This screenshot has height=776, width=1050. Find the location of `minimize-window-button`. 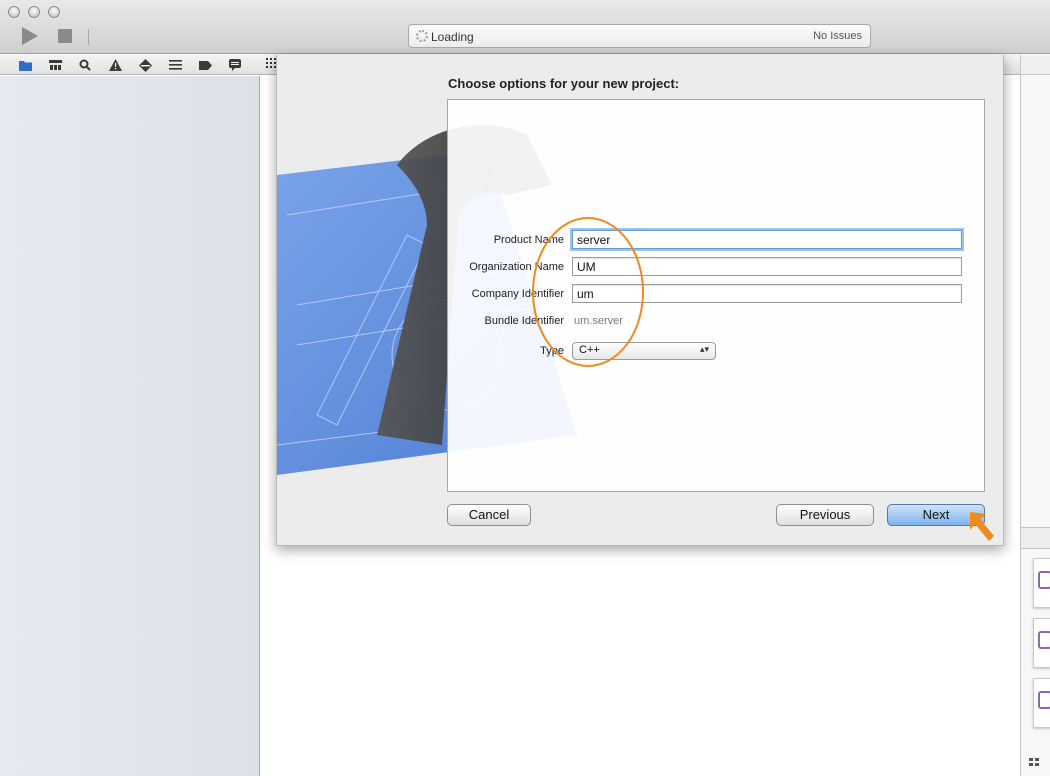

minimize-window-button is located at coordinates (34, 12).